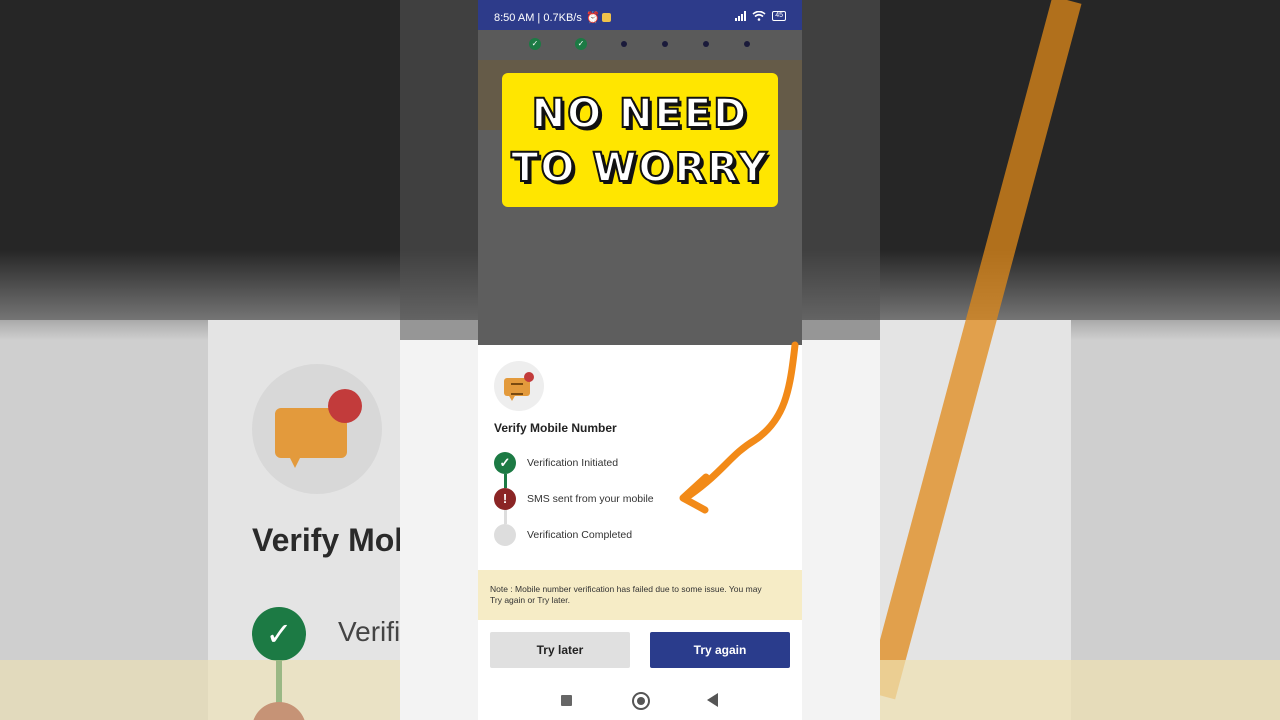 The height and width of the screenshot is (720, 1280). Describe the element at coordinates (566, 700) in the screenshot. I see `recents-icon` at that location.